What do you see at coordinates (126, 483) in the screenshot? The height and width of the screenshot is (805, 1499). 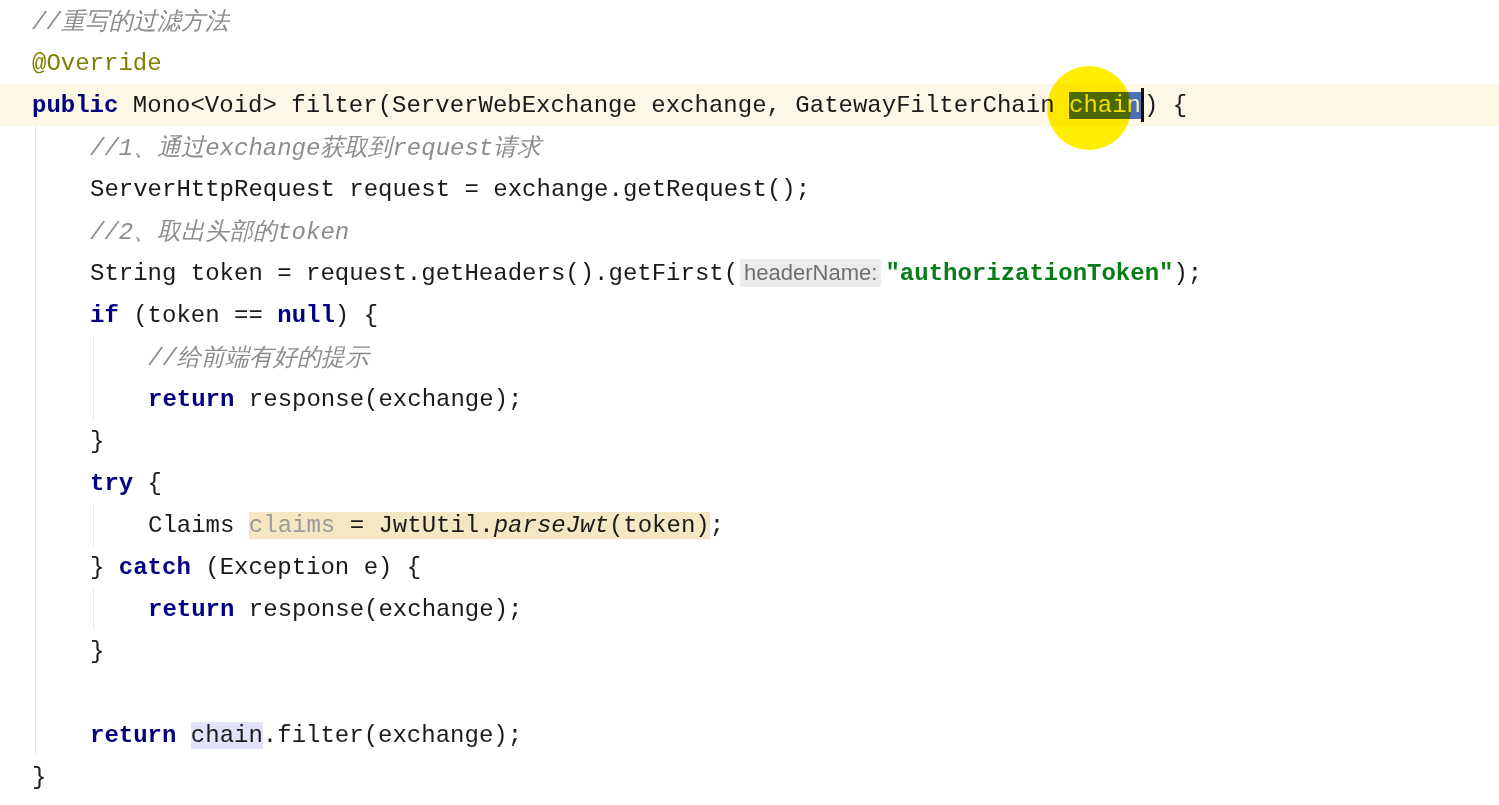 I see `code-text: try {` at bounding box center [126, 483].